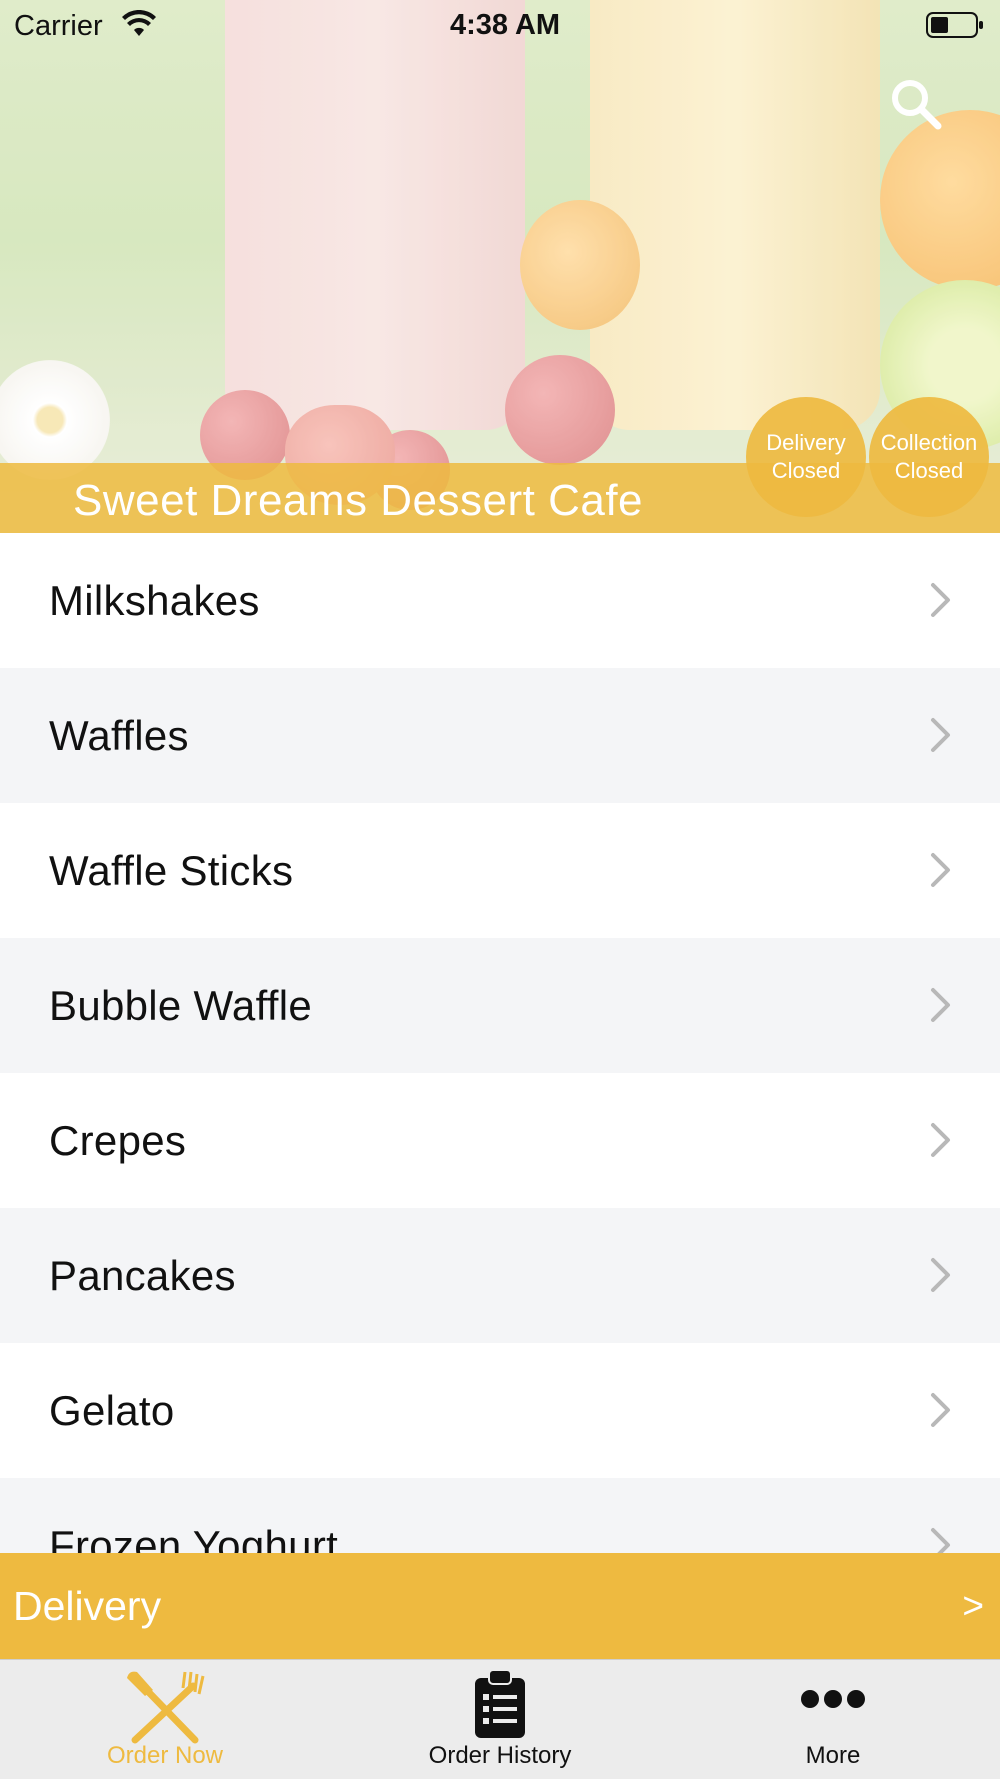 The height and width of the screenshot is (1779, 1000). What do you see at coordinates (929, 457) in the screenshot?
I see `collection-status-badge: Collection Closed` at bounding box center [929, 457].